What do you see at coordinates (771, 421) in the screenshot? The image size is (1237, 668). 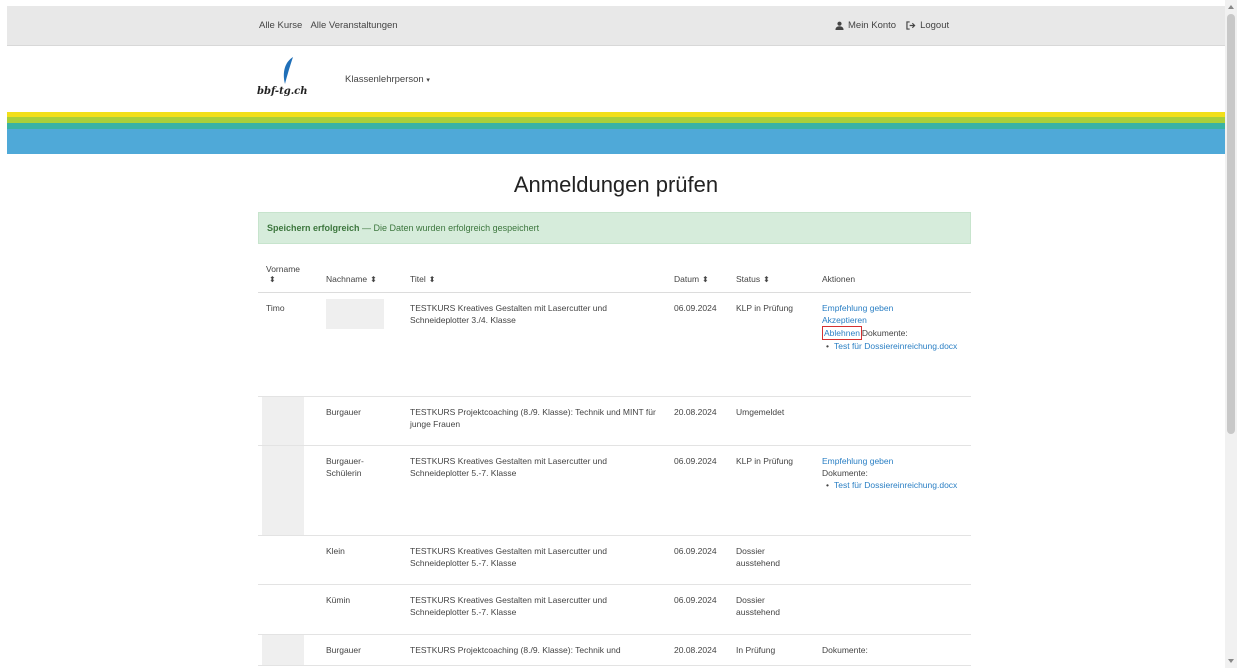 I see `cell-status: Umgemeldet` at bounding box center [771, 421].